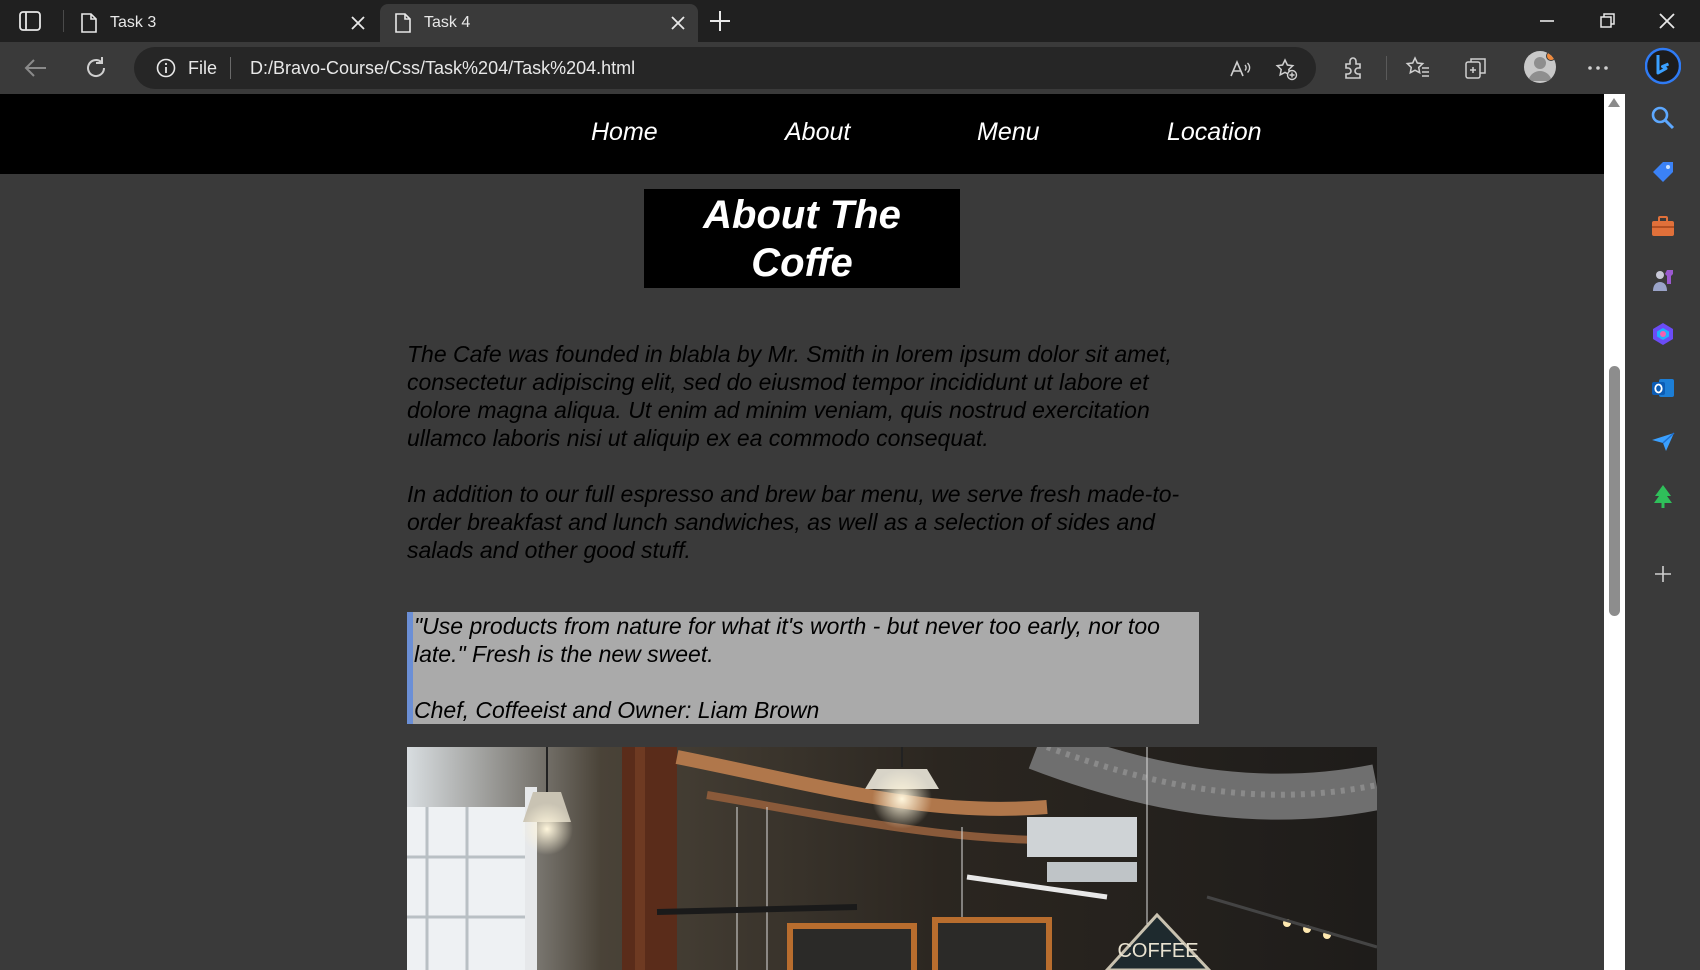  Describe the element at coordinates (1663, 442) in the screenshot. I see `send-icon` at that location.